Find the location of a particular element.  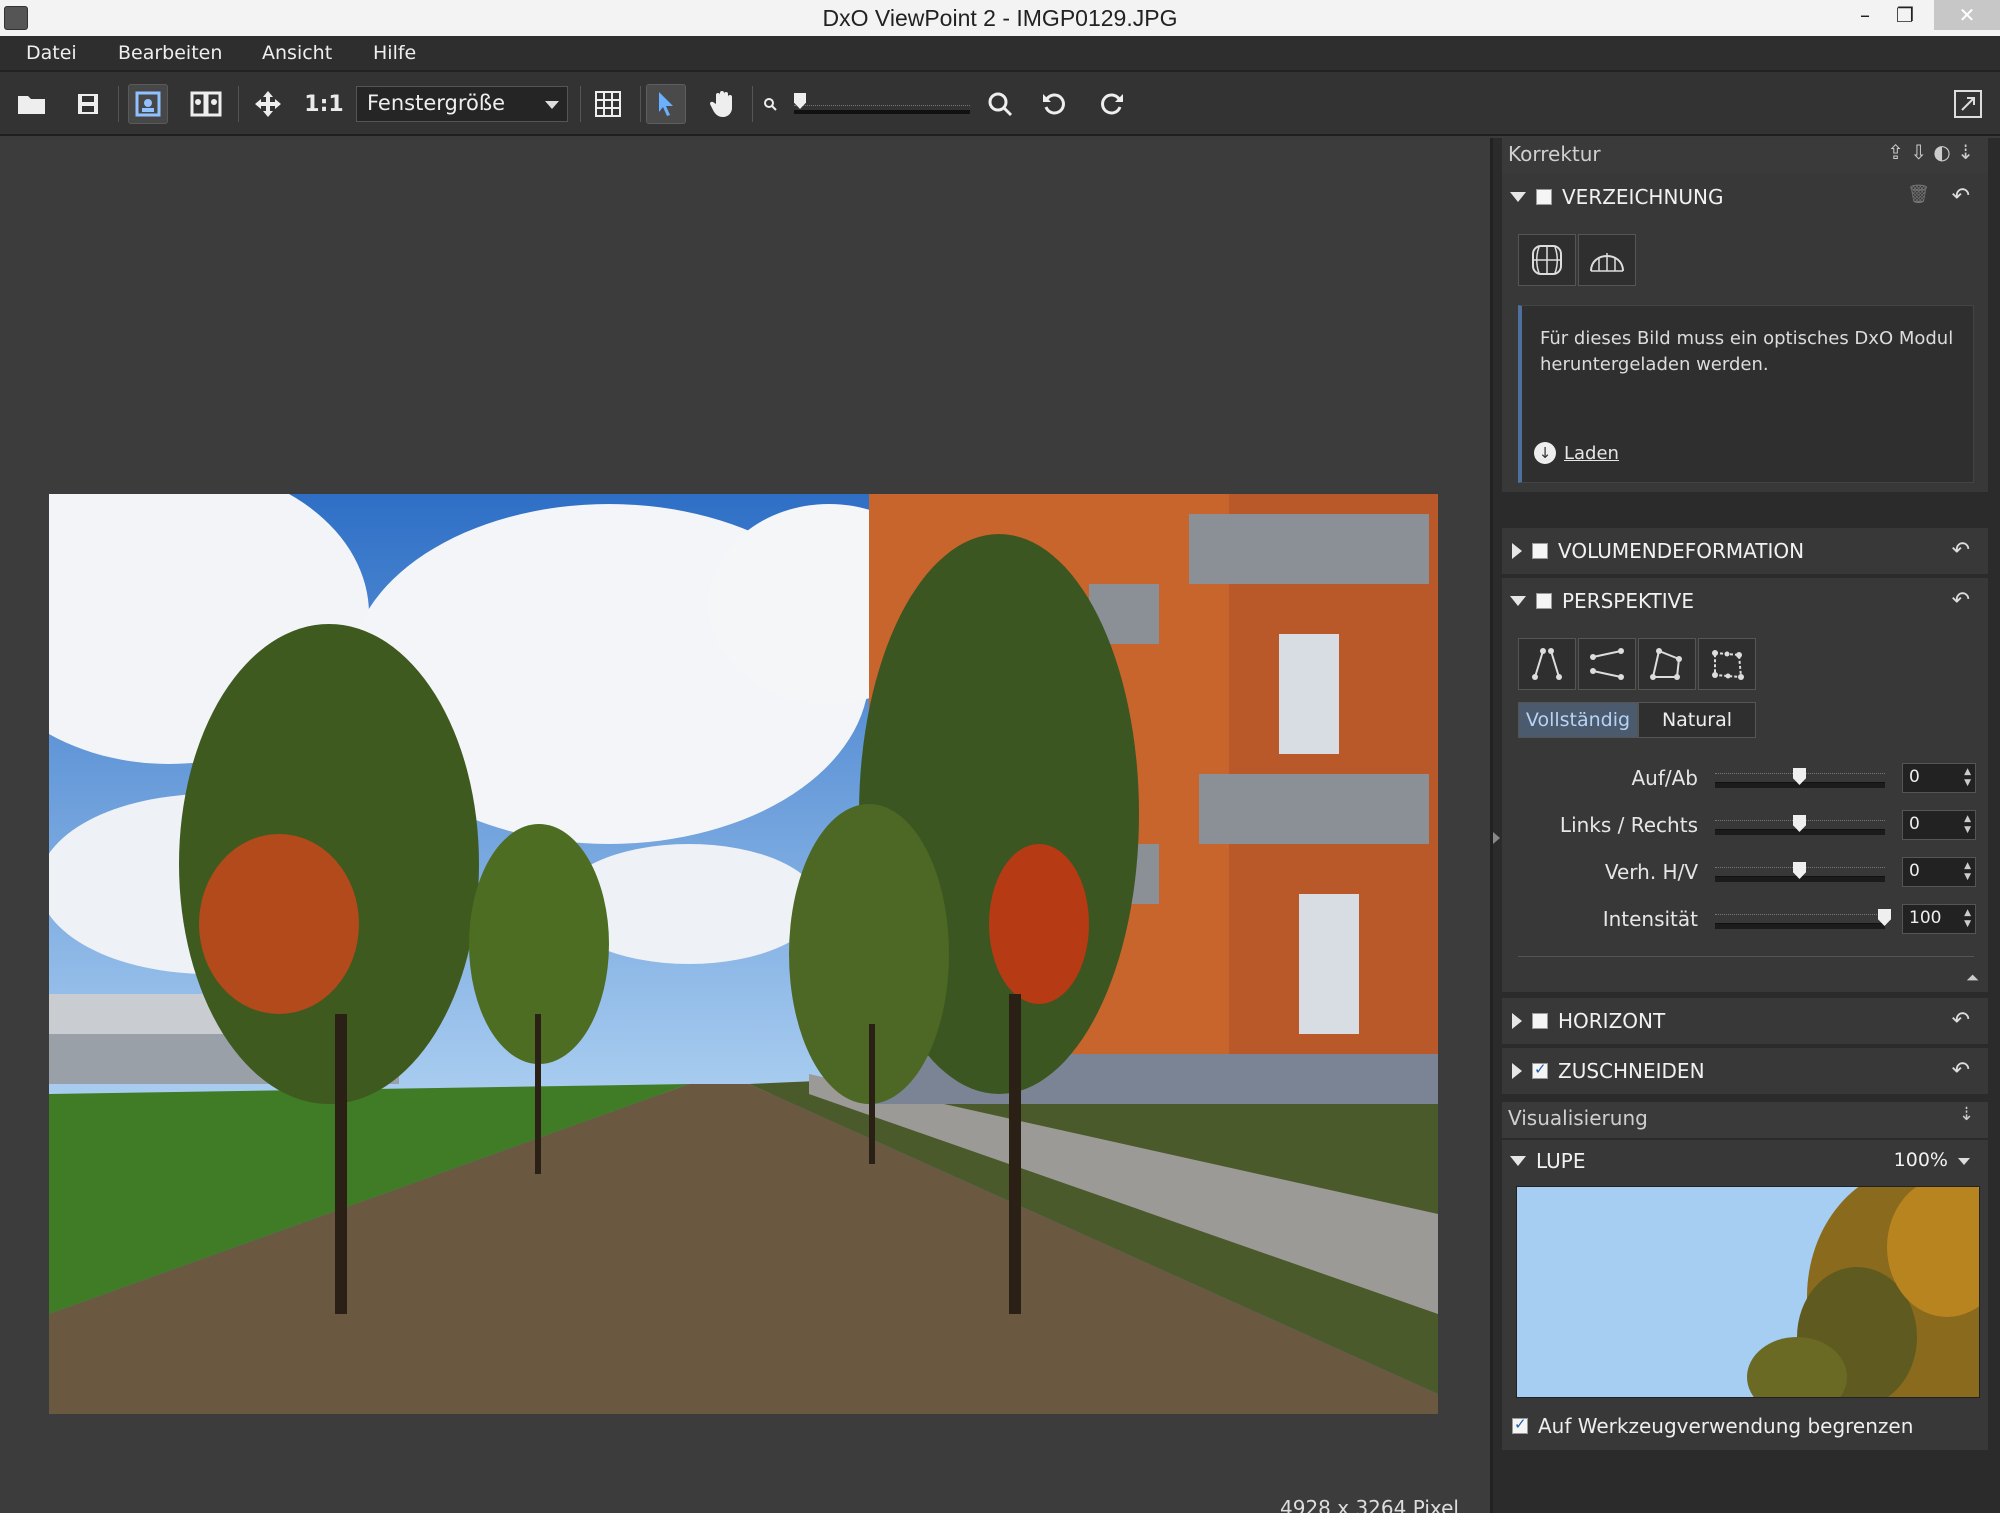

perspektive-checkbox is located at coordinates (1544, 601).